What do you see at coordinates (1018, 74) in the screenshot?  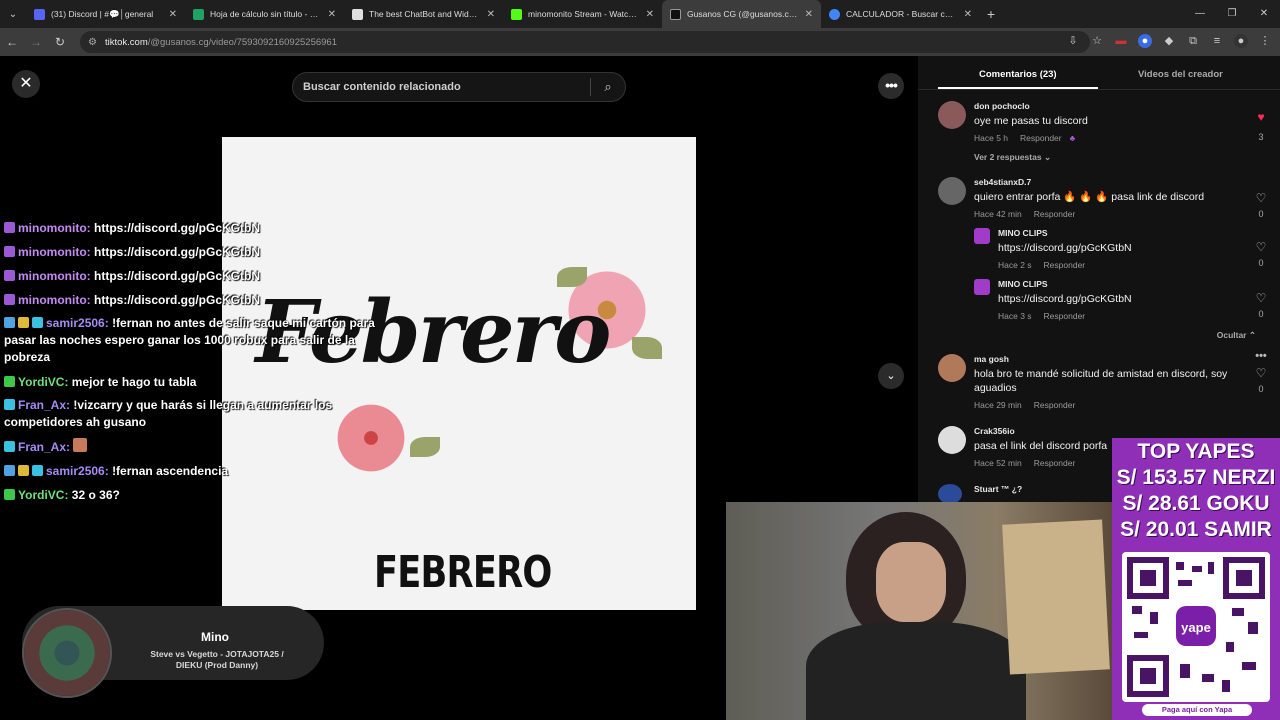 I see `tab-comments: Comentarios (23)` at bounding box center [1018, 74].